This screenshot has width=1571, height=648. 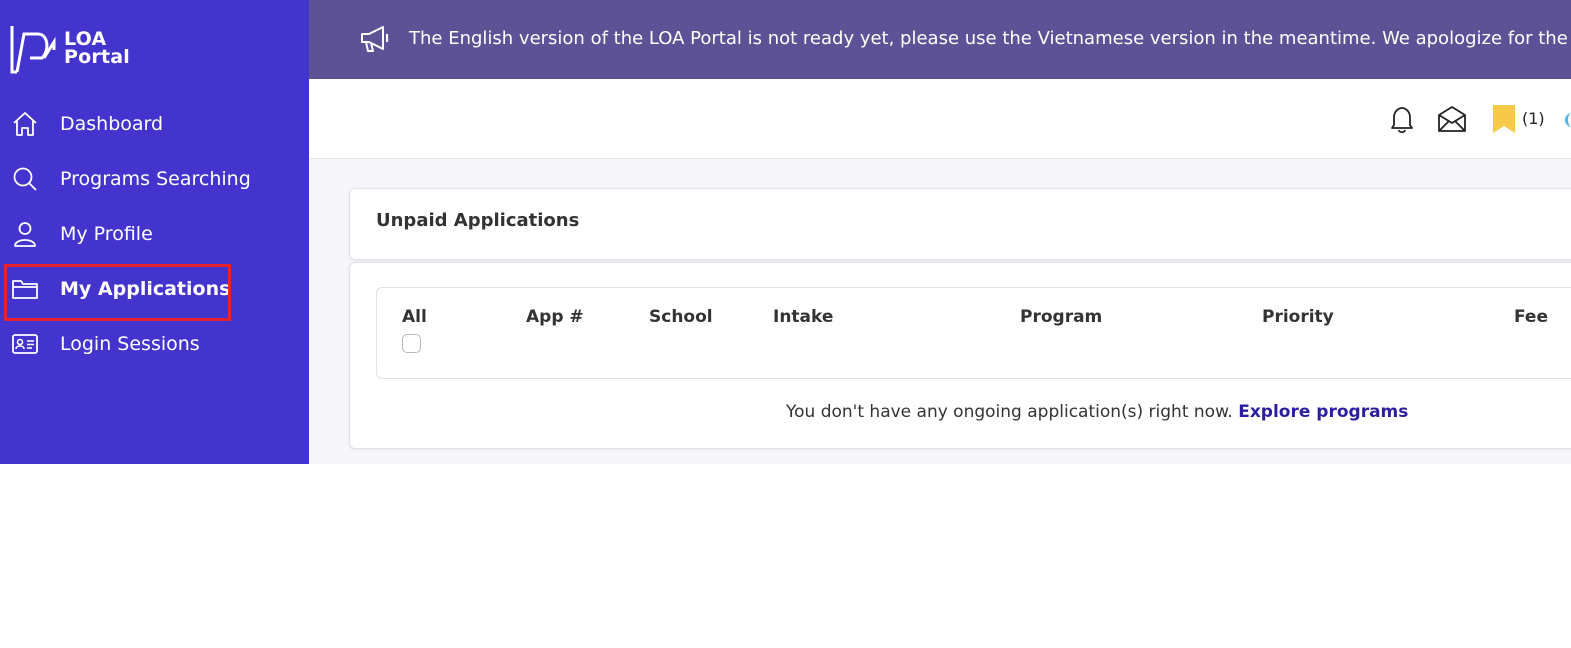 I want to click on sidebar-item-label: Programs Searching, so click(x=155, y=179).